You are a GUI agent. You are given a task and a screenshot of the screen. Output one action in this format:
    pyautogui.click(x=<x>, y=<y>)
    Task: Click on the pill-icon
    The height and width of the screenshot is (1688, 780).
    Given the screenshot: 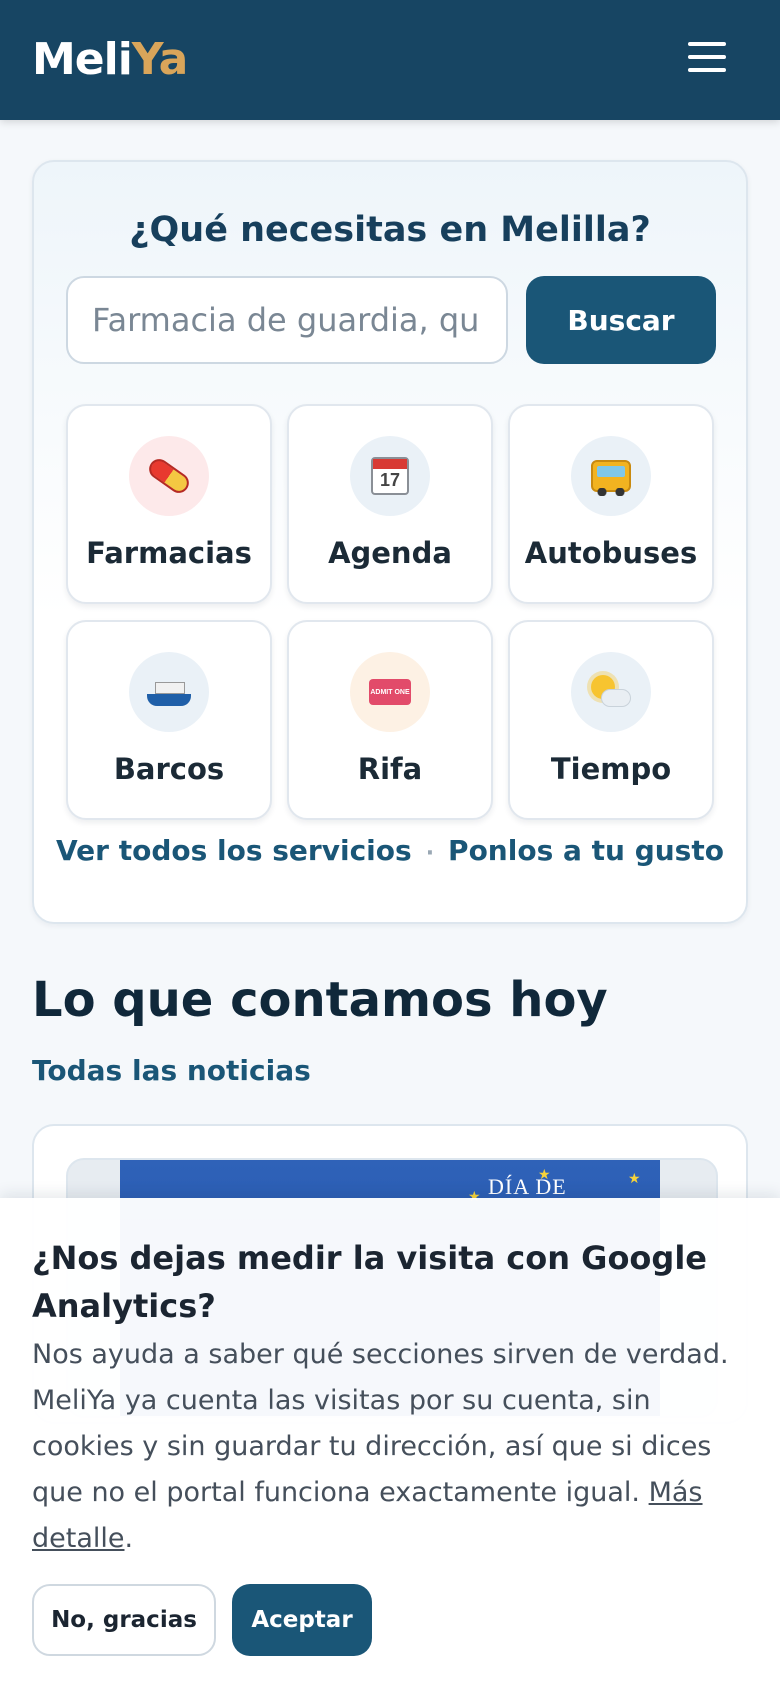 What is the action you would take?
    pyautogui.click(x=169, y=476)
    